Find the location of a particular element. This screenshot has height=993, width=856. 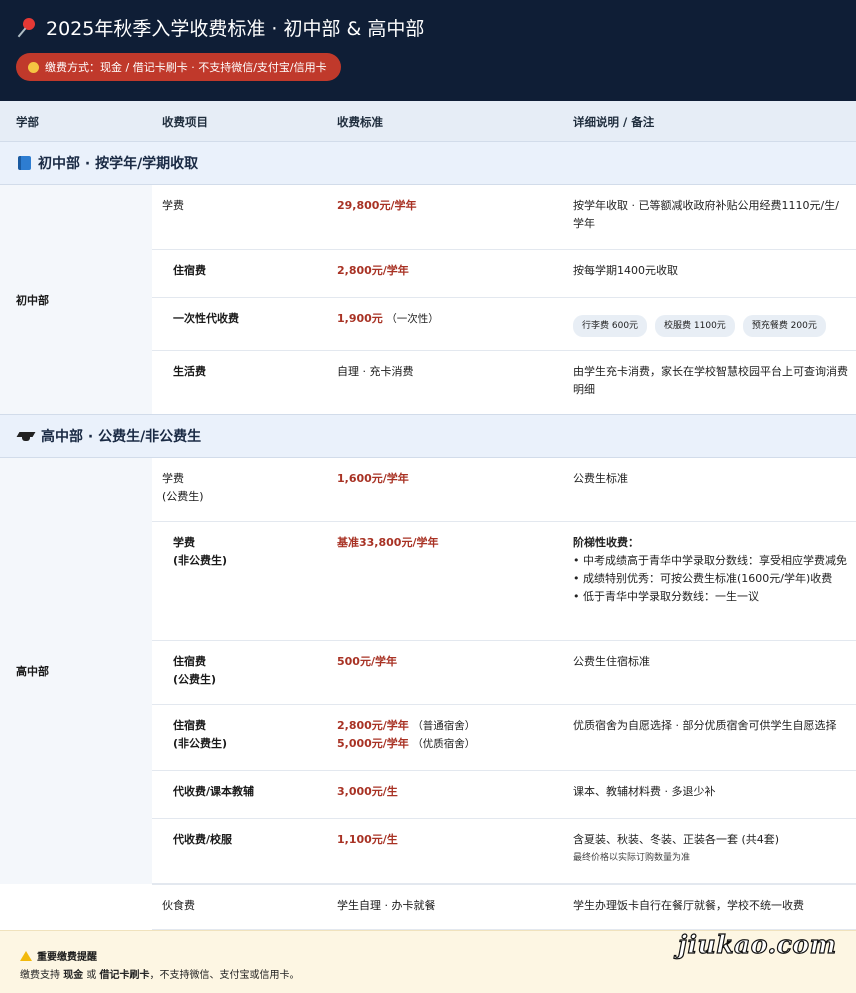

table-row: 住宿费 2,800元/学年 按每学期1400元收取 is located at coordinates (504, 274).